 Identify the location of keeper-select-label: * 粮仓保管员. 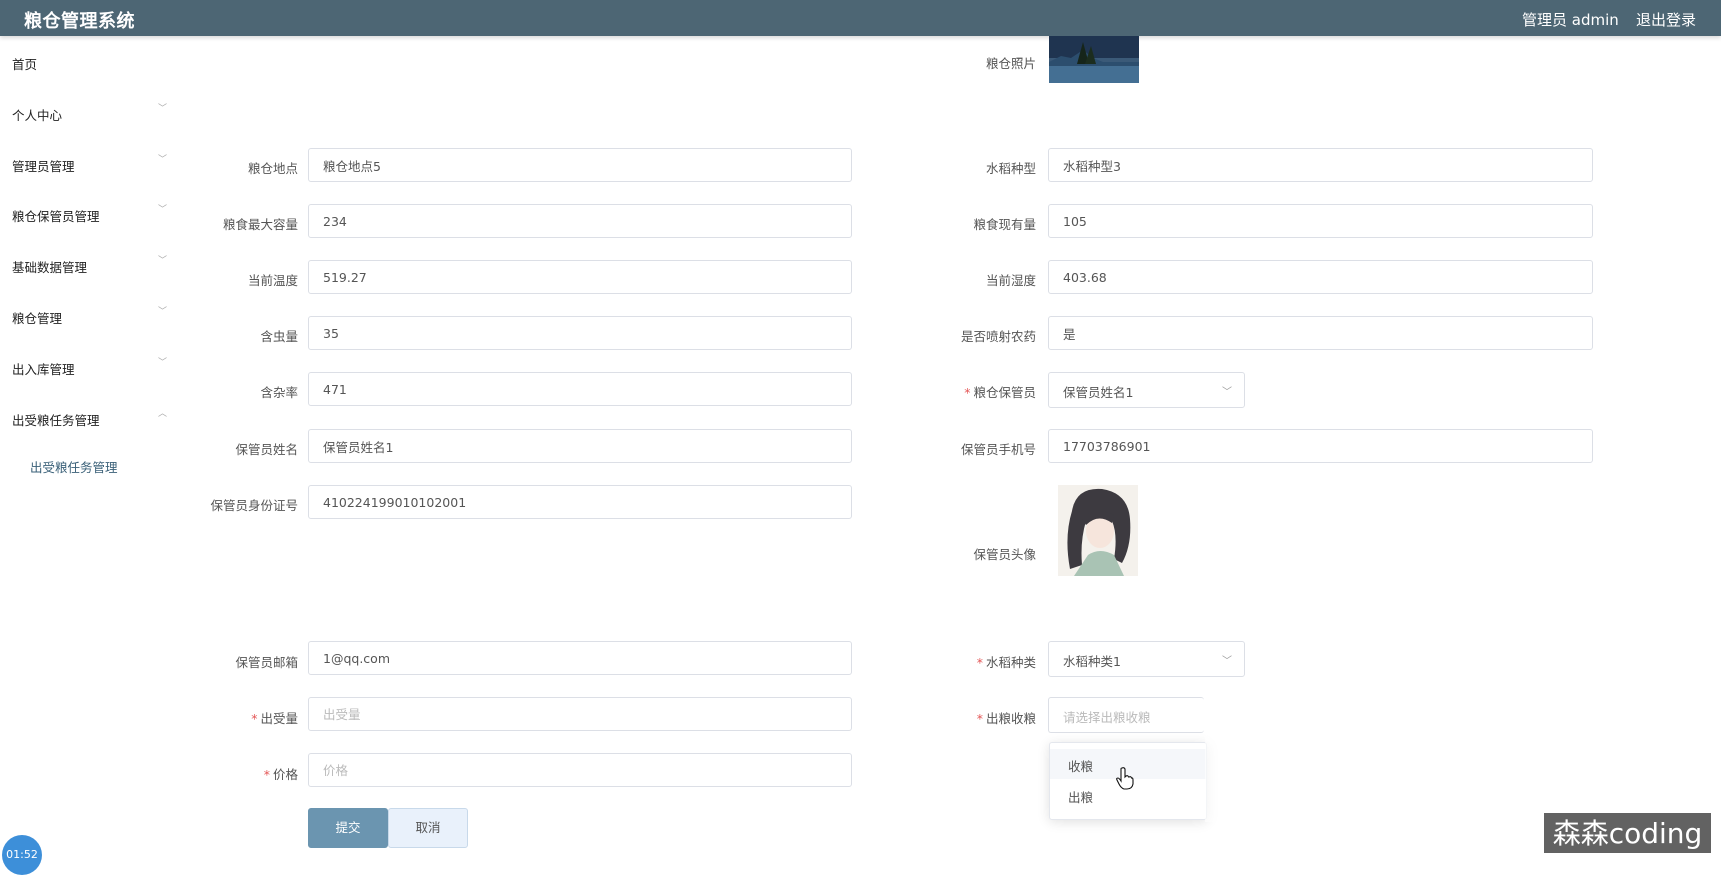
(1000, 392).